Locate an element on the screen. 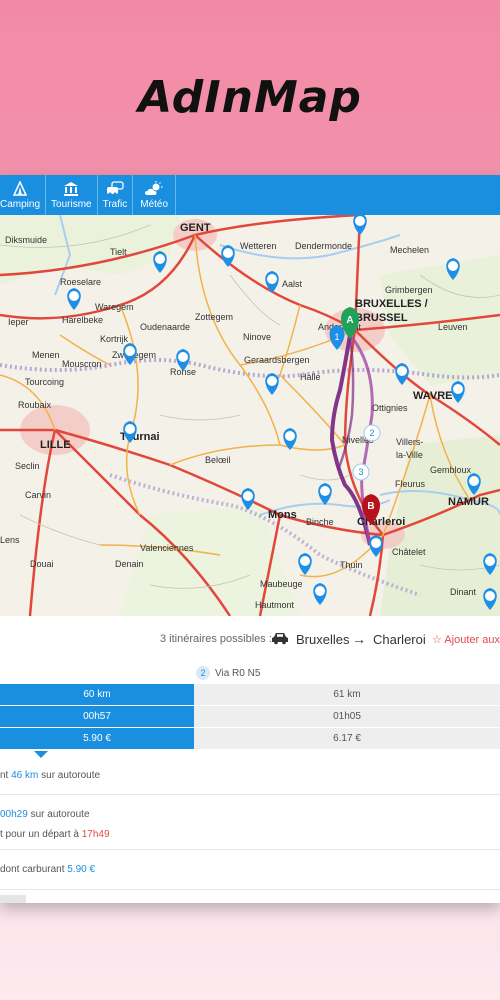  place-zottegem: Zottegem is located at coordinates (214, 317).